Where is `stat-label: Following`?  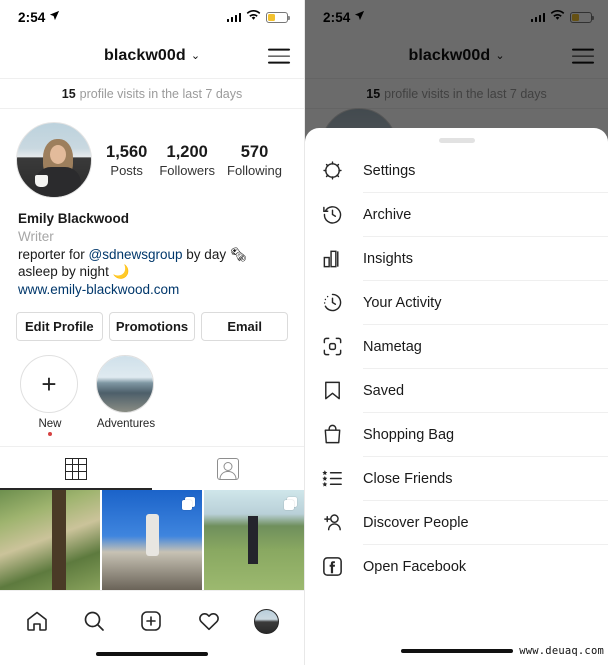 stat-label: Following is located at coordinates (254, 170).